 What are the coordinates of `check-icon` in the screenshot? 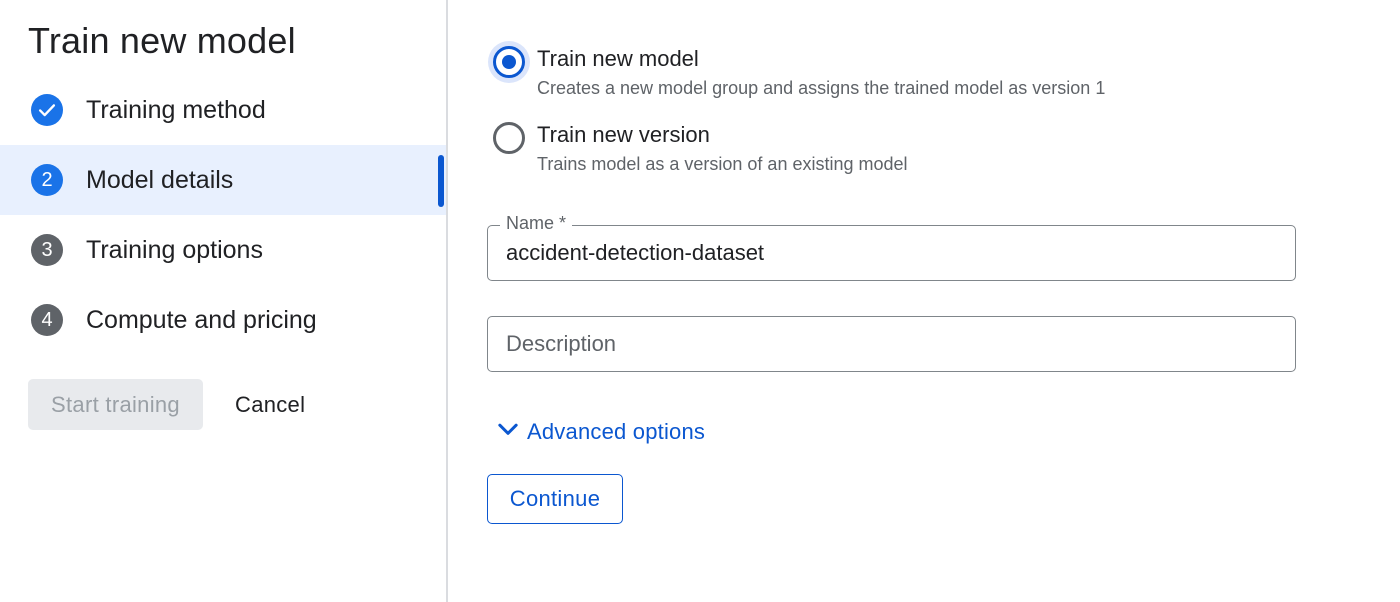 It's located at (47, 110).